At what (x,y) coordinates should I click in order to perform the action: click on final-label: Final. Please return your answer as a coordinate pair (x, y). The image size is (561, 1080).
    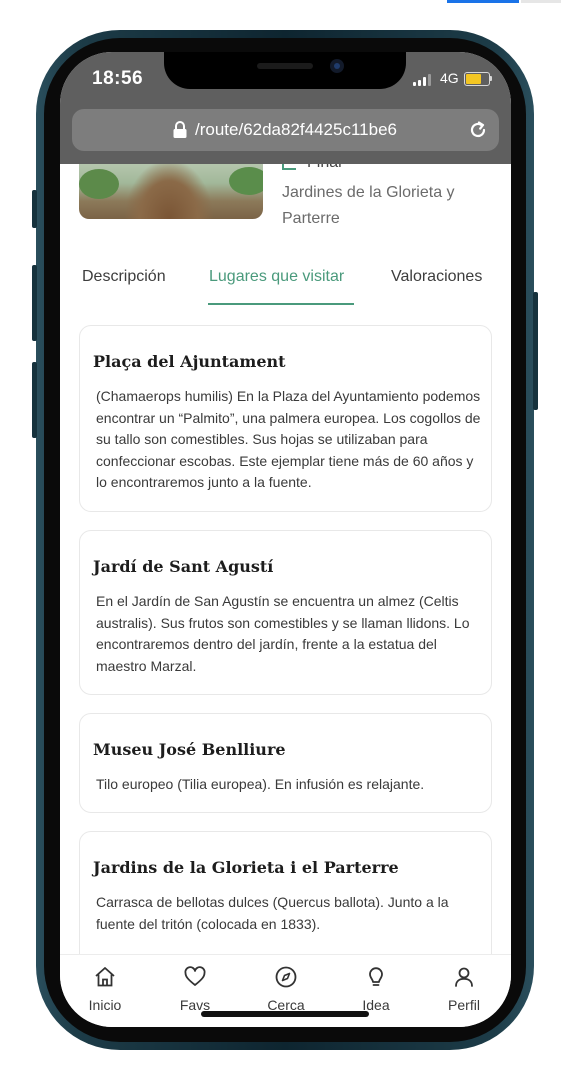
    Looking at the image, I should click on (324, 168).